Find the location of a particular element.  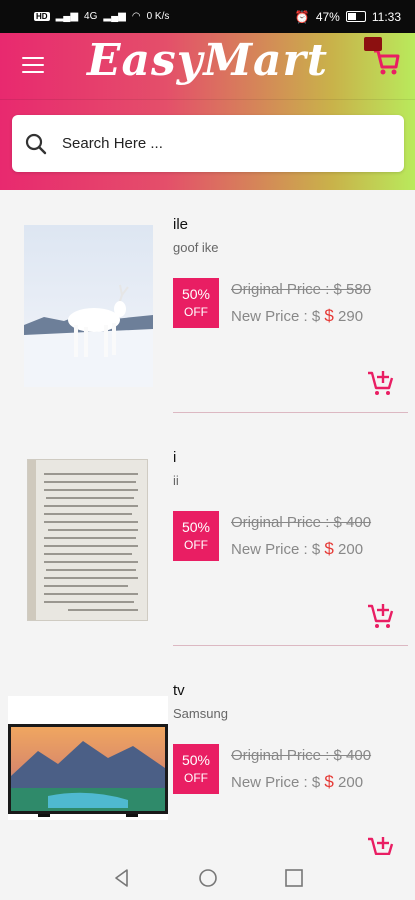

tv-image is located at coordinates (88, 770).